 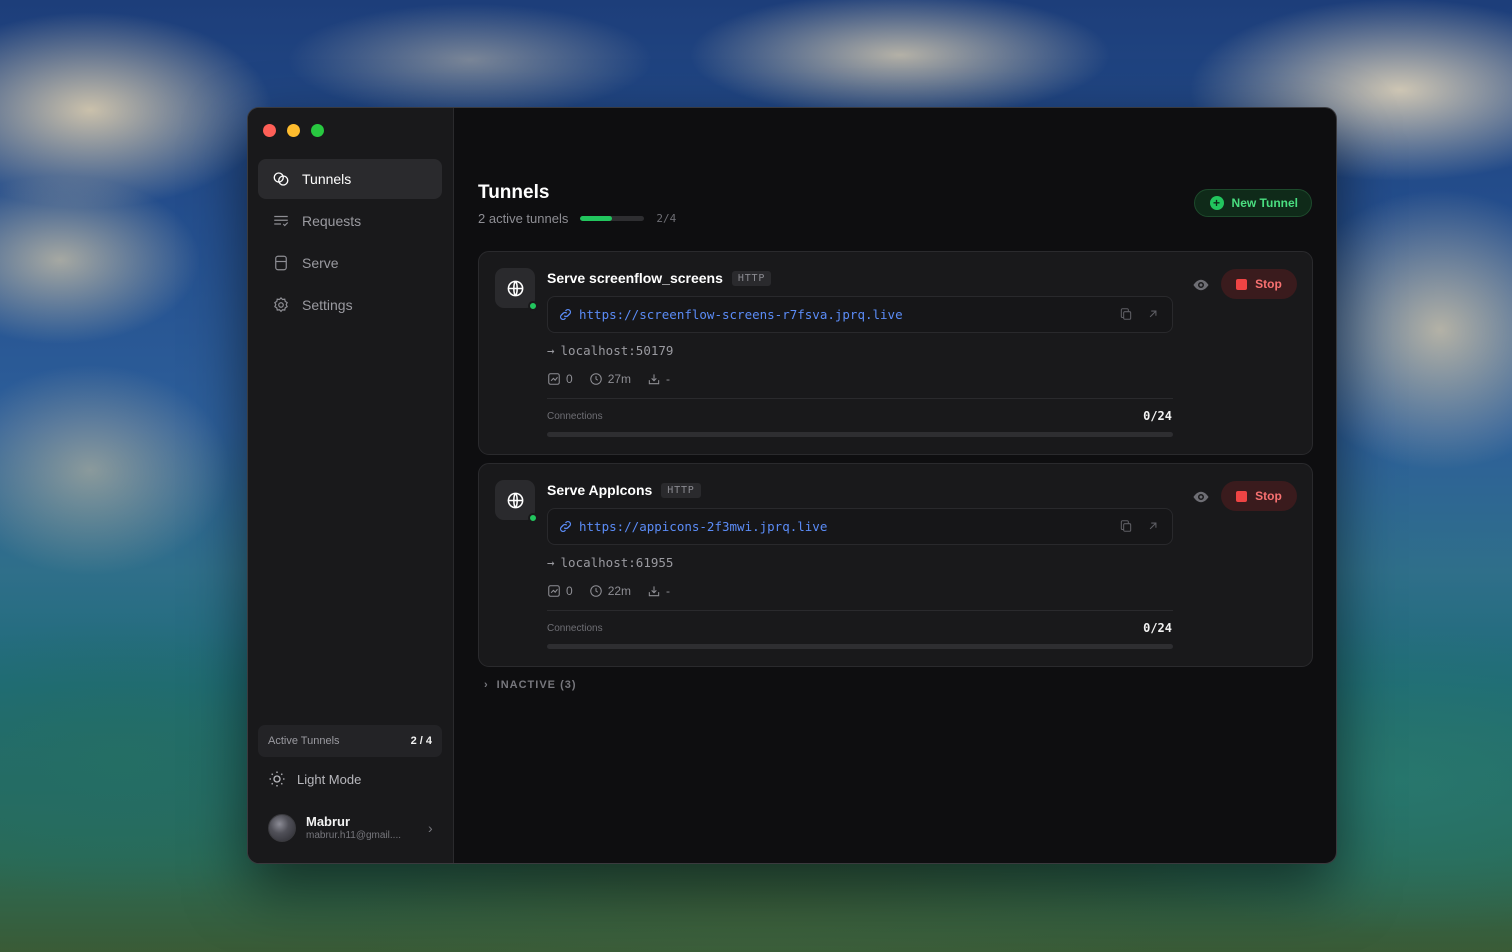 What do you see at coordinates (281, 263) in the screenshot?
I see `serve-icon` at bounding box center [281, 263].